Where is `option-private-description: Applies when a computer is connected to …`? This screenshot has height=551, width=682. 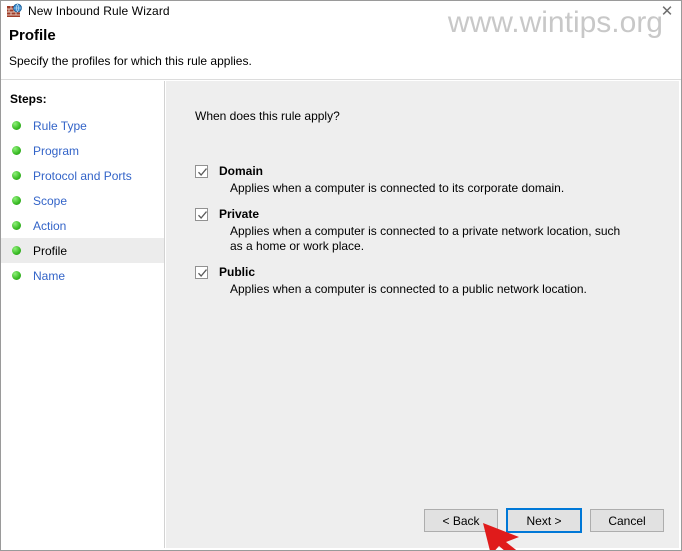 option-private-description: Applies when a computer is connected to … is located at coordinates (425, 238).